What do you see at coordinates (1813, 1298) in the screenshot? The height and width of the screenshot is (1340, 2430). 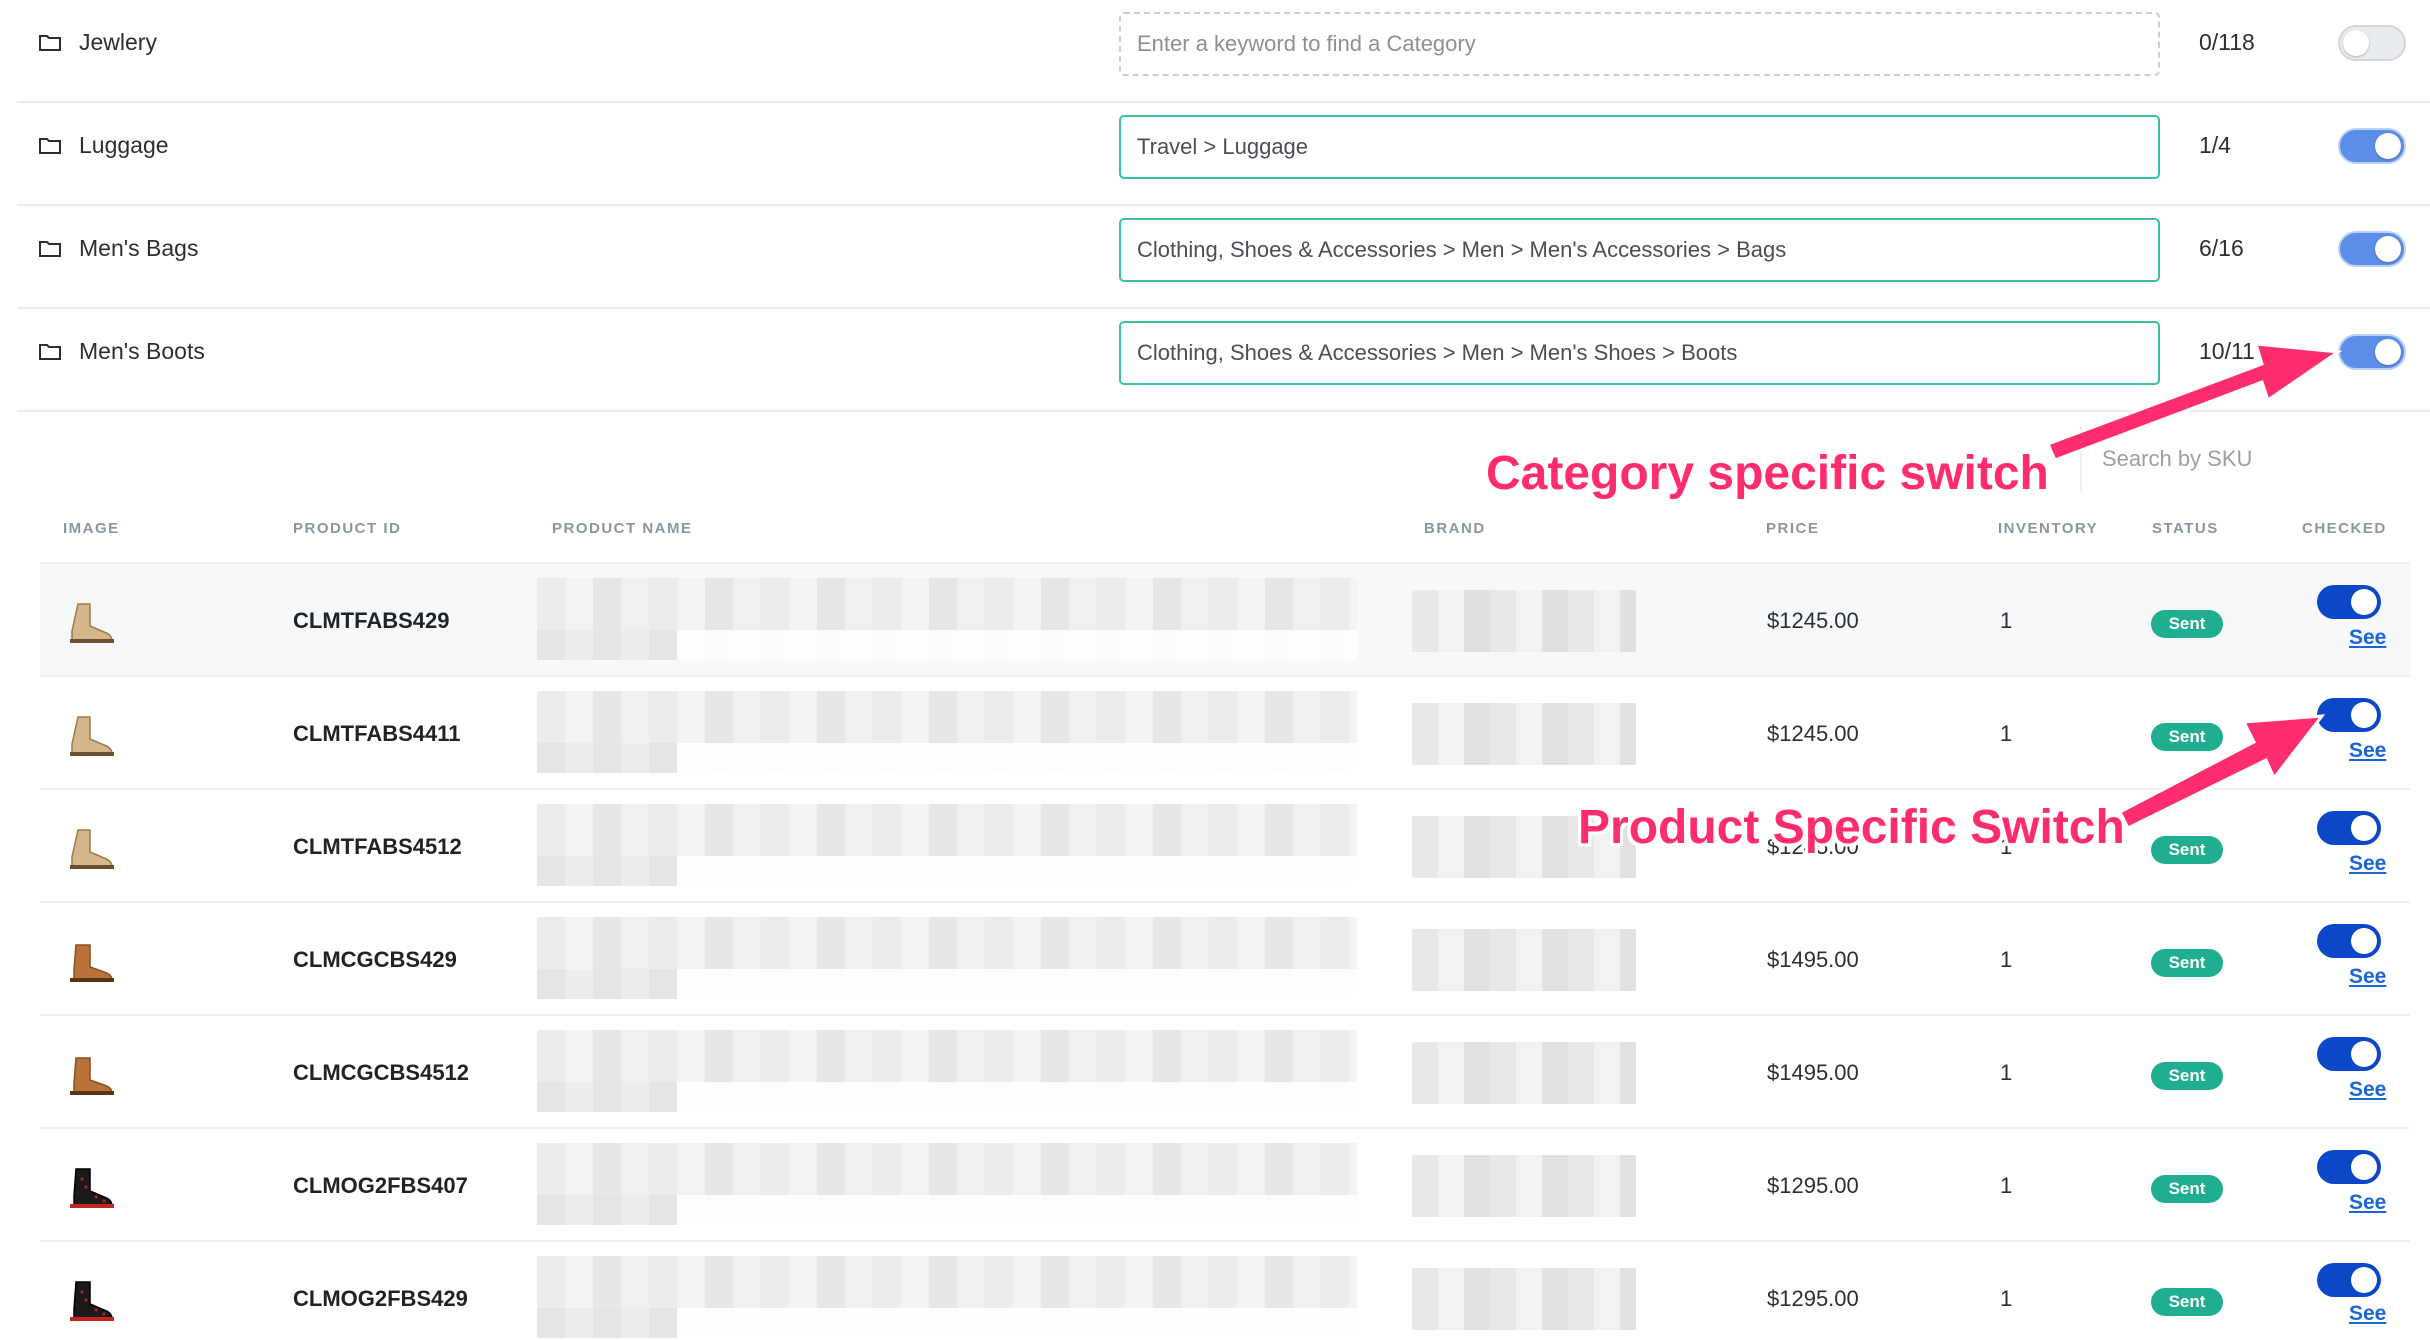 I see `product-price: $1295.00` at bounding box center [1813, 1298].